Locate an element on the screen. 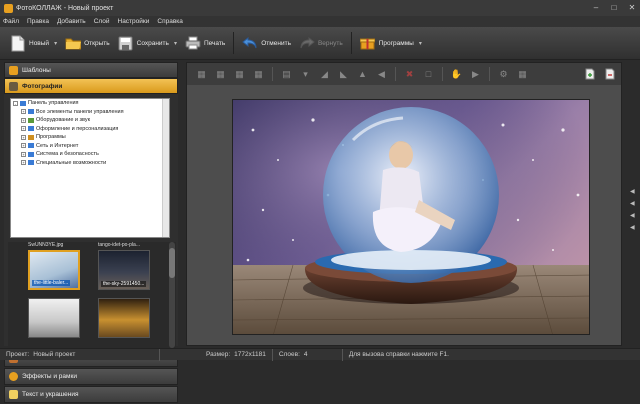  thumbnail-scrollbar is located at coordinates (172, 295).